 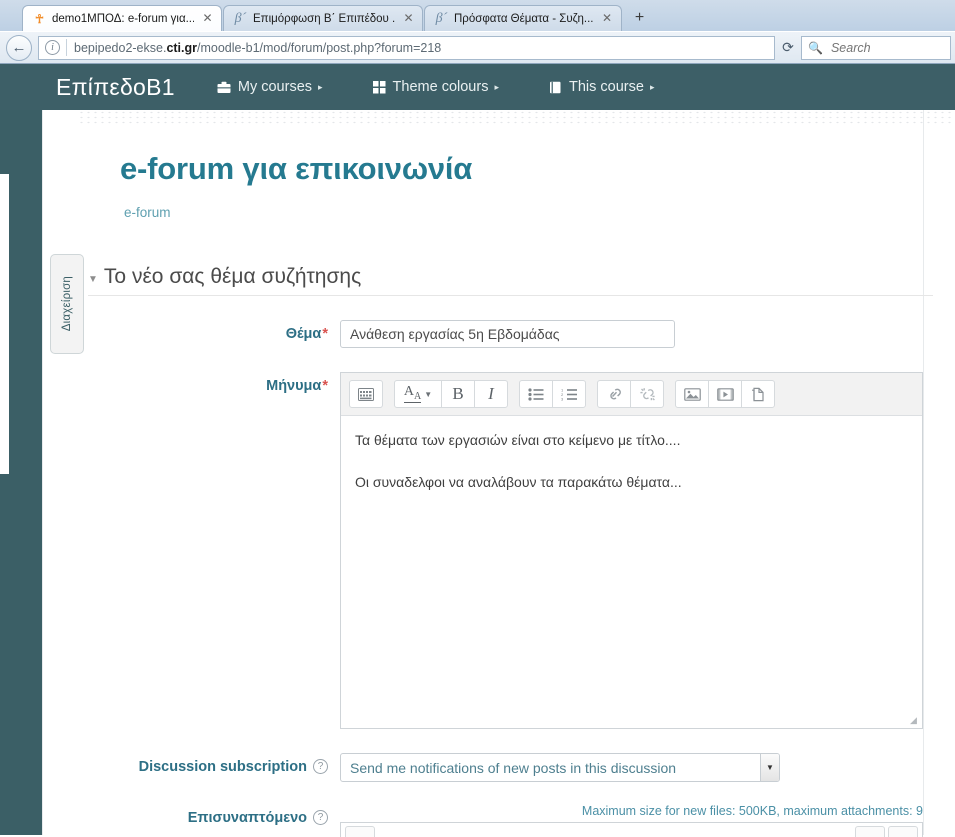 I want to click on back-arrow-icon: ←, so click(x=19, y=47).